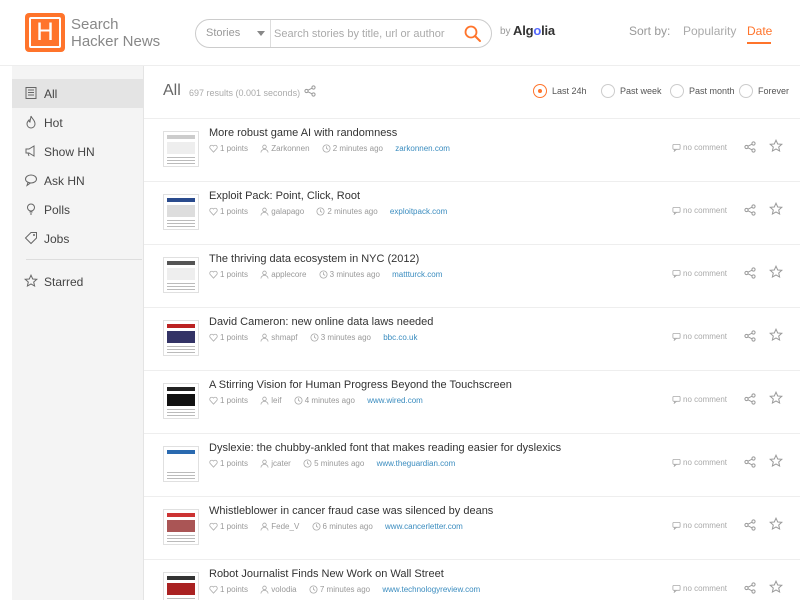 The height and width of the screenshot is (600, 800). What do you see at coordinates (563, 91) in the screenshot?
I see `range-last-24h: Last 24h` at bounding box center [563, 91].